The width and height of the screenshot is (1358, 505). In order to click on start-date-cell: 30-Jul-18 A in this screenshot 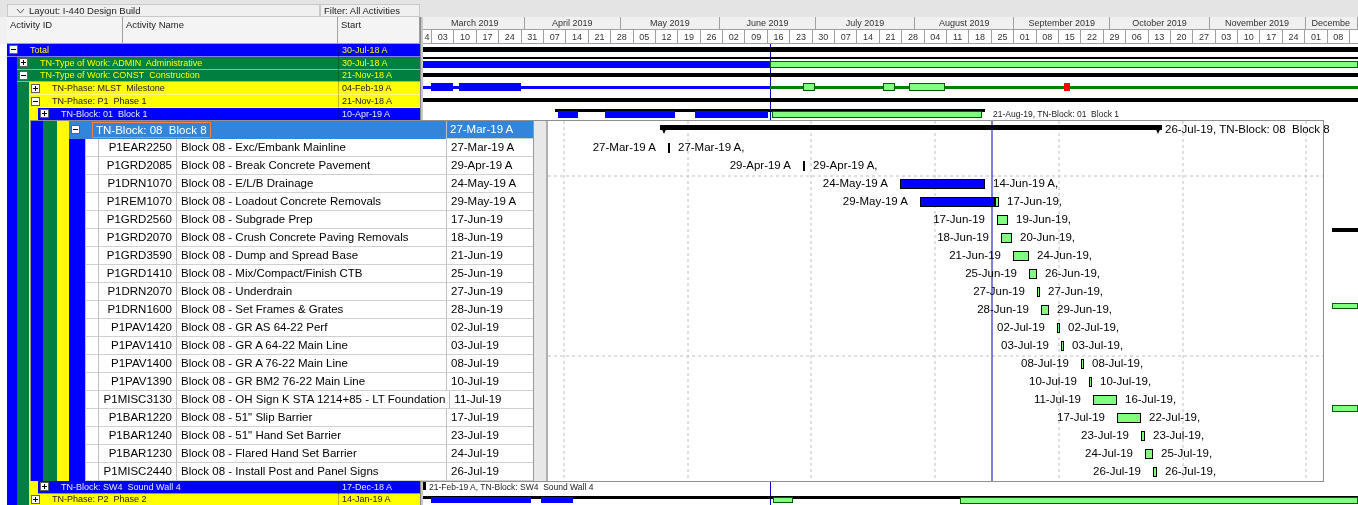, I will do `click(379, 50)`.